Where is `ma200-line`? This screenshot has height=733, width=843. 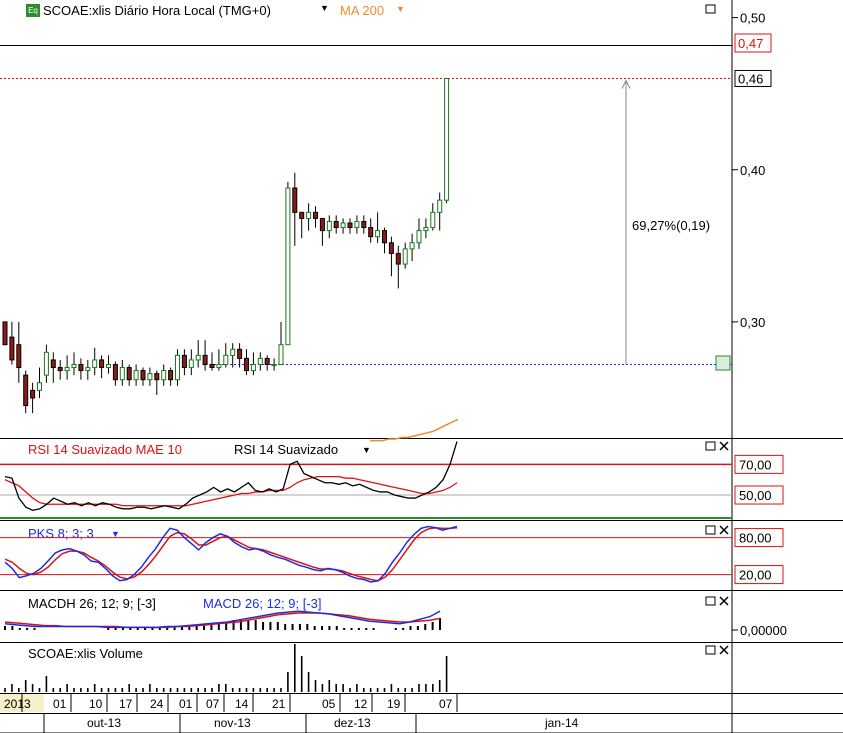 ma200-line is located at coordinates (414, 430).